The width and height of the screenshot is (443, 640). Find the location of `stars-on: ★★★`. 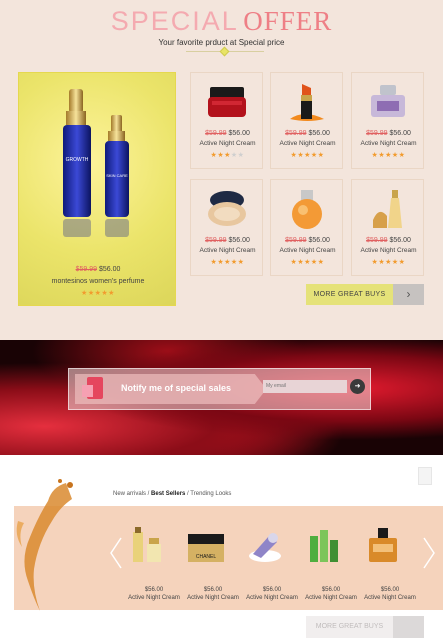

stars-on: ★★★ is located at coordinates (220, 155).